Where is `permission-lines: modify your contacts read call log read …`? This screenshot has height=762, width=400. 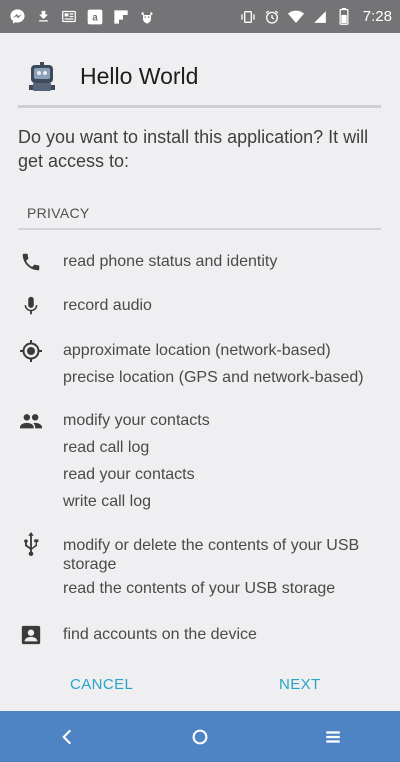 permission-lines: modify your contacts read call log read … is located at coordinates (228, 461).